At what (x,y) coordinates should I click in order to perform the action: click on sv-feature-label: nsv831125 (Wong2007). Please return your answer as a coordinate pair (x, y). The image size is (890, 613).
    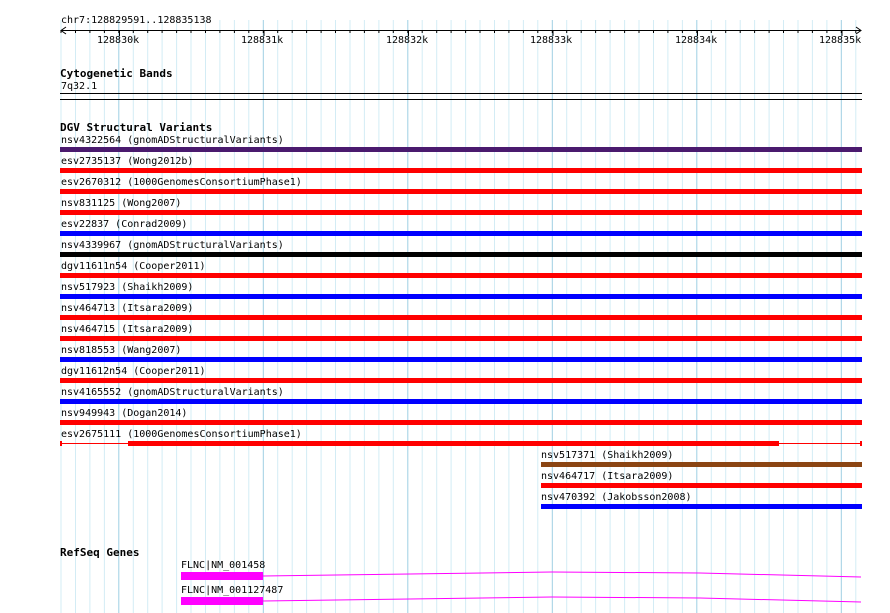
    Looking at the image, I should click on (121, 203).